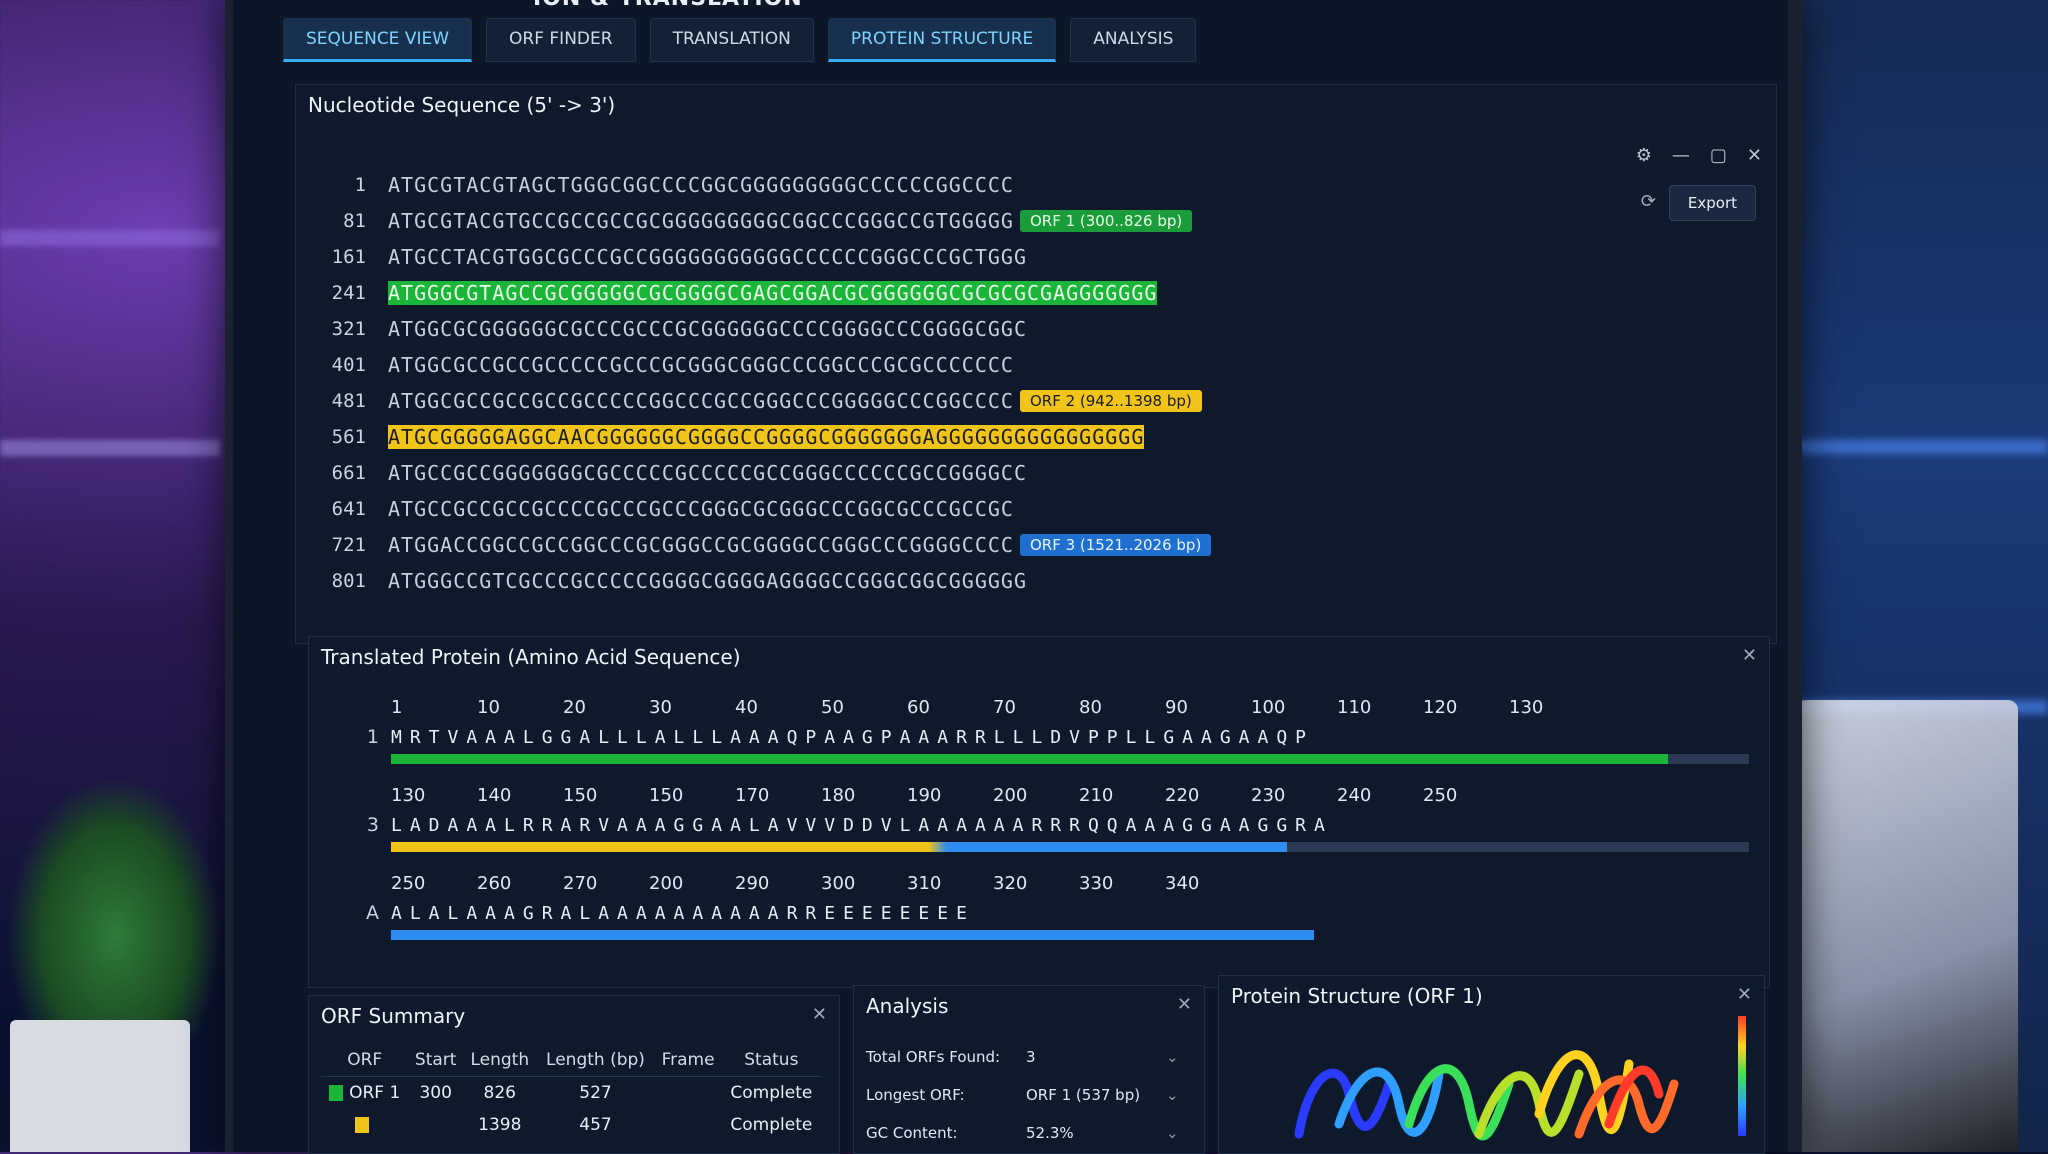 Image resolution: width=2048 pixels, height=1154 pixels. Describe the element at coordinates (365, 1060) in the screenshot. I see `table-header: ORF` at that location.